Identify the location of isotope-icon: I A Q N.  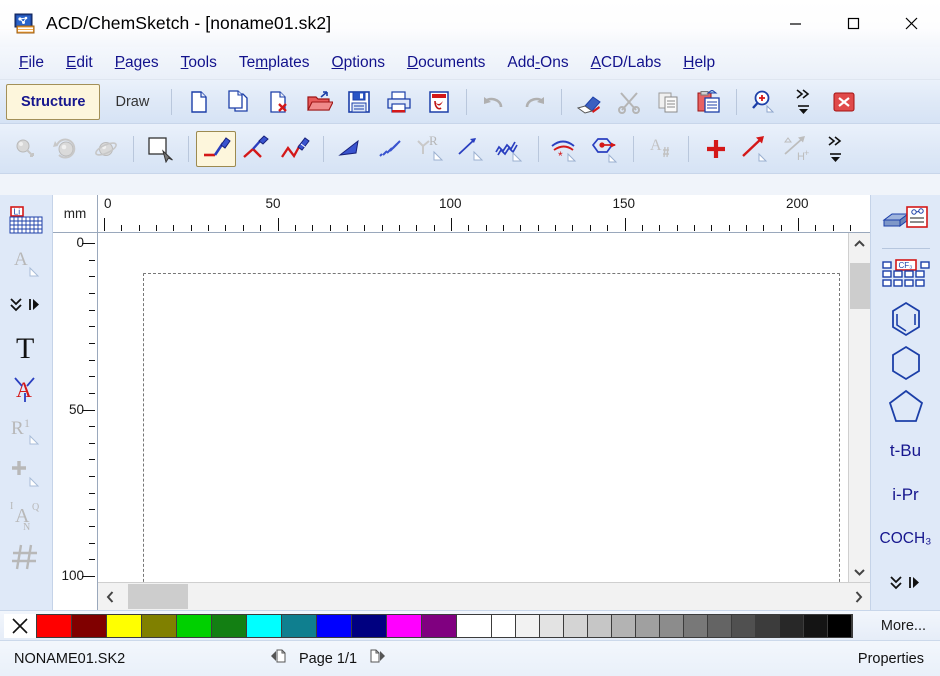
(26, 515).